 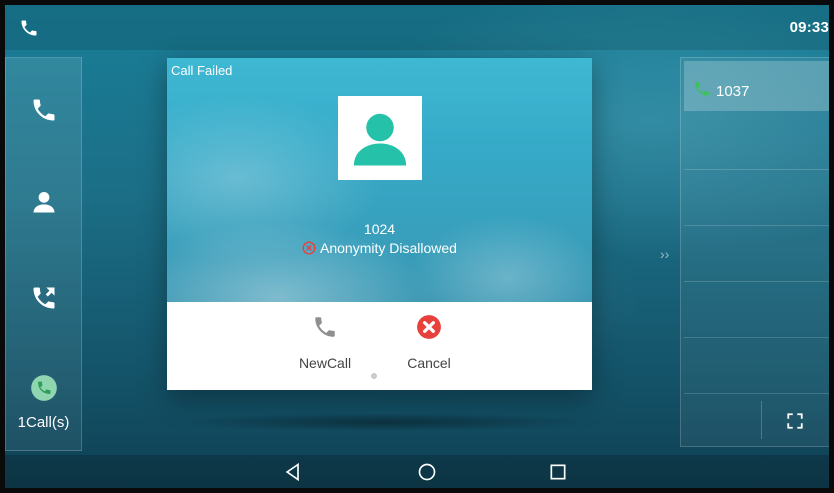 I want to click on page-indicator-dot, so click(x=374, y=376).